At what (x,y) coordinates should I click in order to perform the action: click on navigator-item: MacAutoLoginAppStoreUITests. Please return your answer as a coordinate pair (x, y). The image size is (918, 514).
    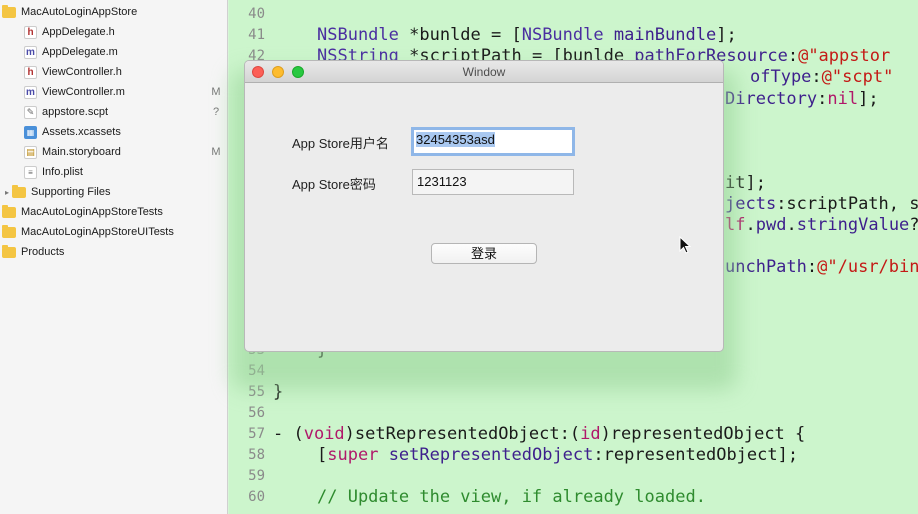
    Looking at the image, I should click on (113, 232).